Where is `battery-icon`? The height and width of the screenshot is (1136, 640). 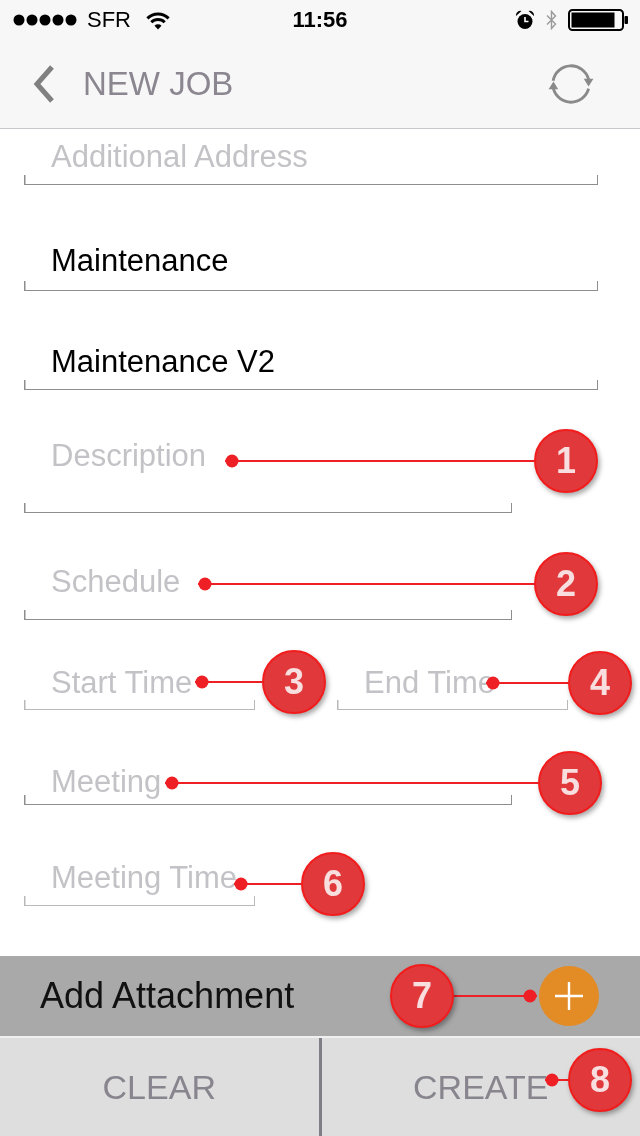 battery-icon is located at coordinates (598, 20).